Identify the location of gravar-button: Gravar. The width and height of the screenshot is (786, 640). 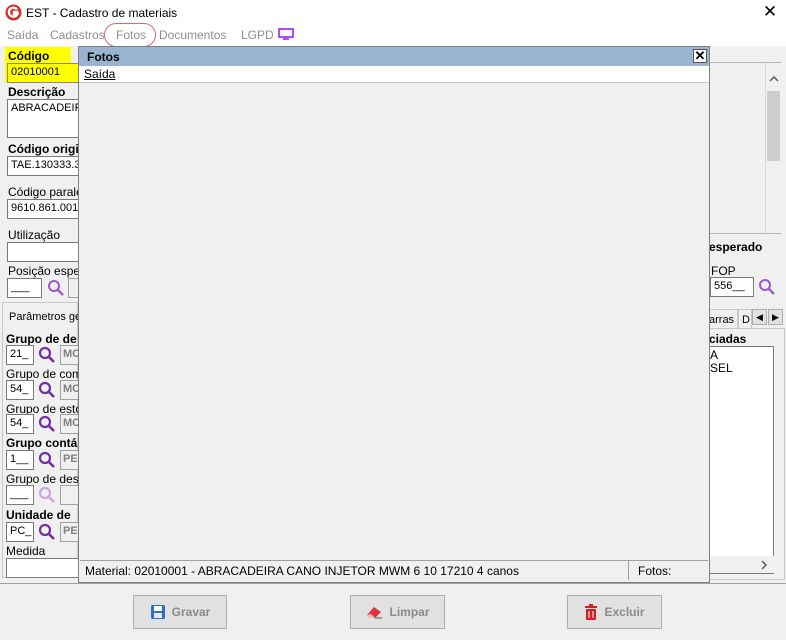
(180, 612).